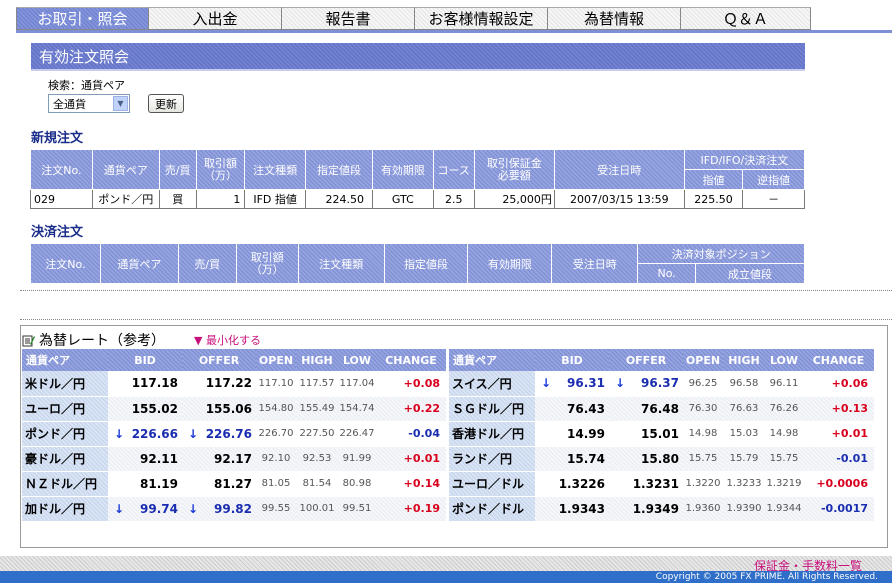 The width and height of the screenshot is (892, 583). I want to click on currency-select: 全通貨 ▼, so click(89, 103).